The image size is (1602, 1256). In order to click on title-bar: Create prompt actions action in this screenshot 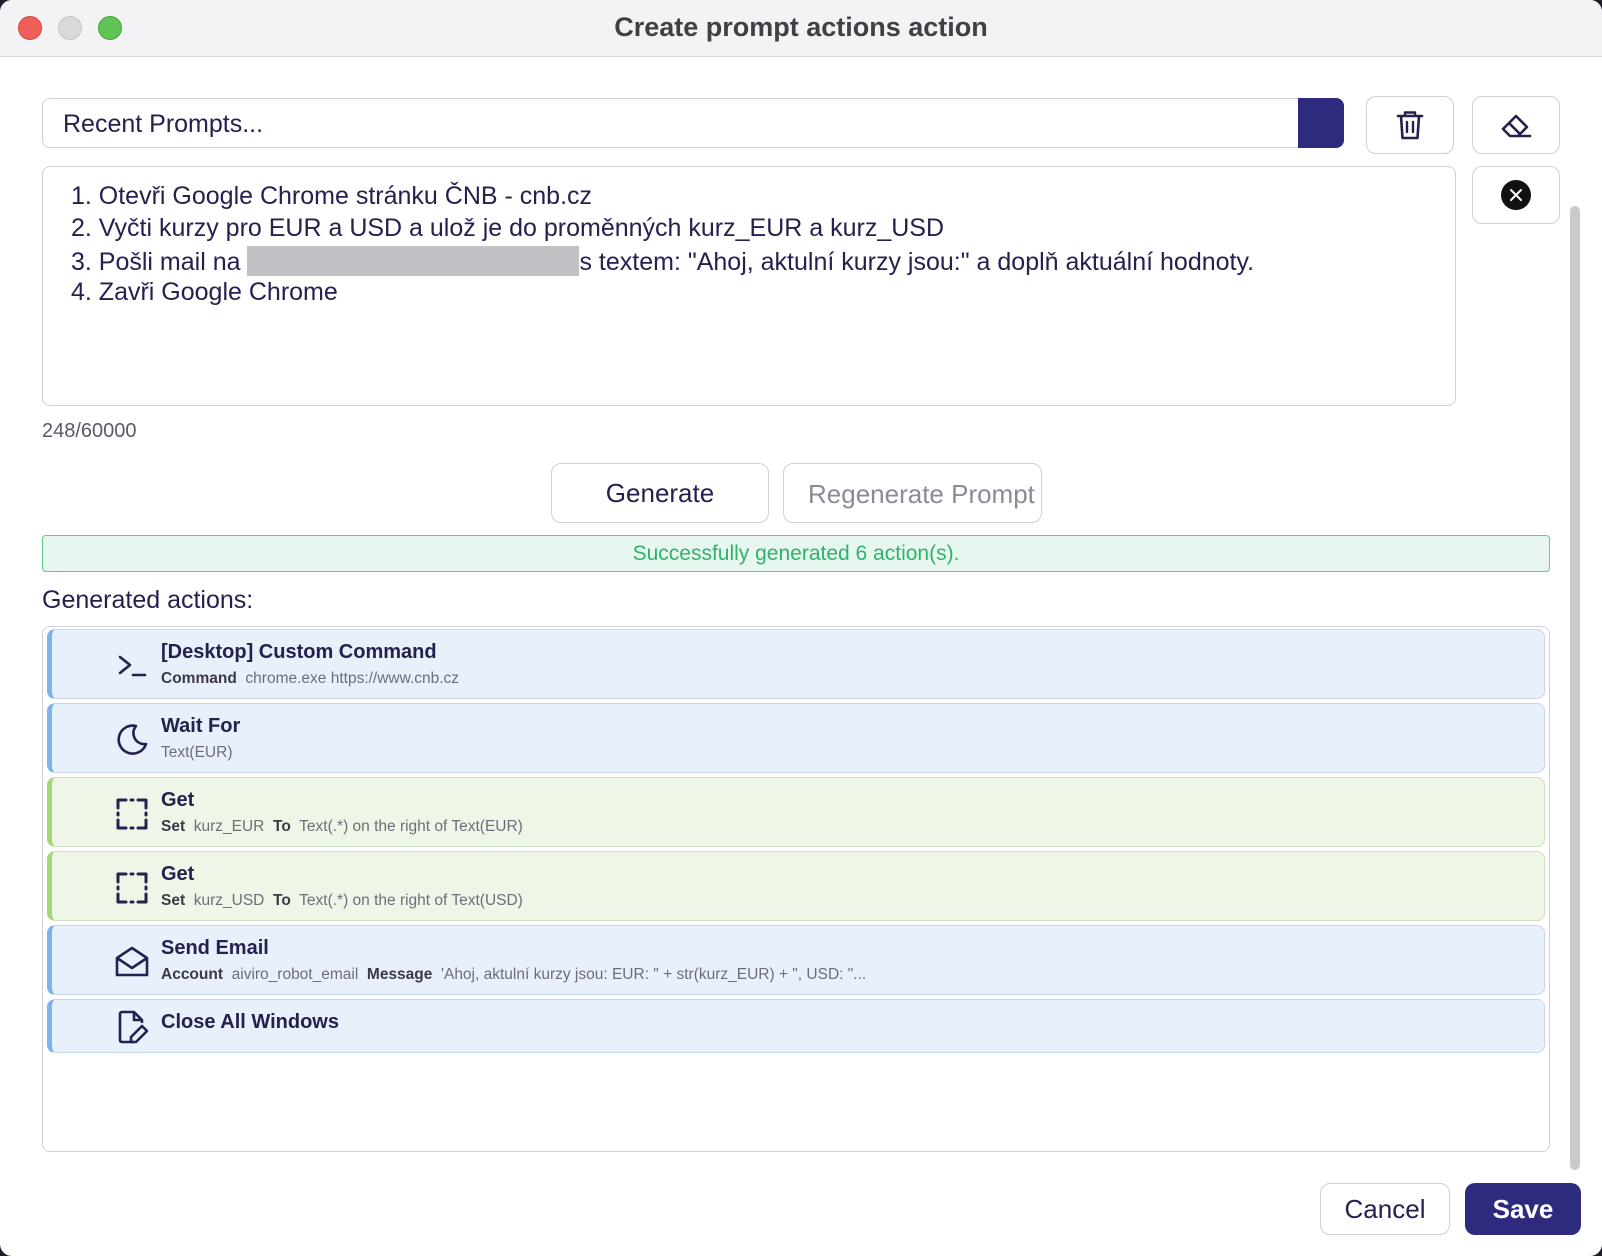, I will do `click(801, 28)`.